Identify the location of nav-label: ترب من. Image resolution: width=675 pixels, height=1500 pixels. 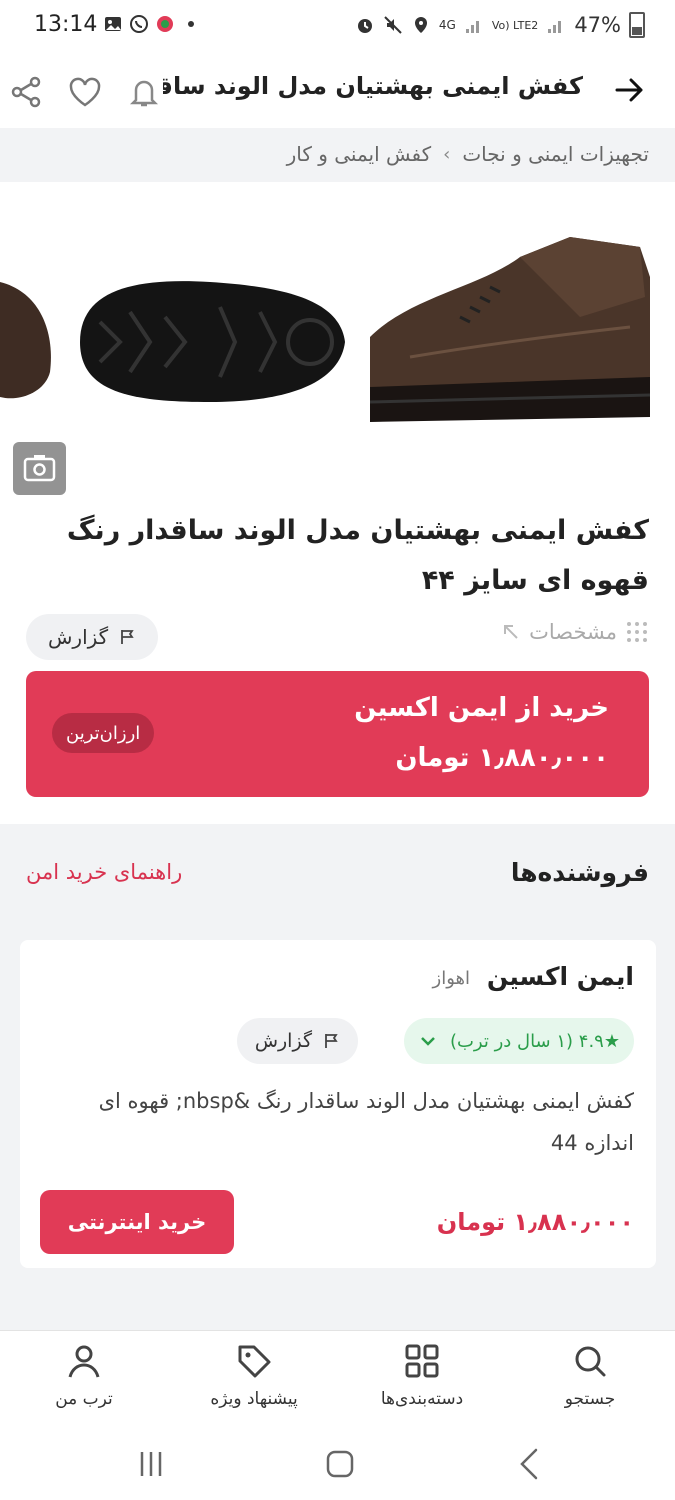
(84, 1399).